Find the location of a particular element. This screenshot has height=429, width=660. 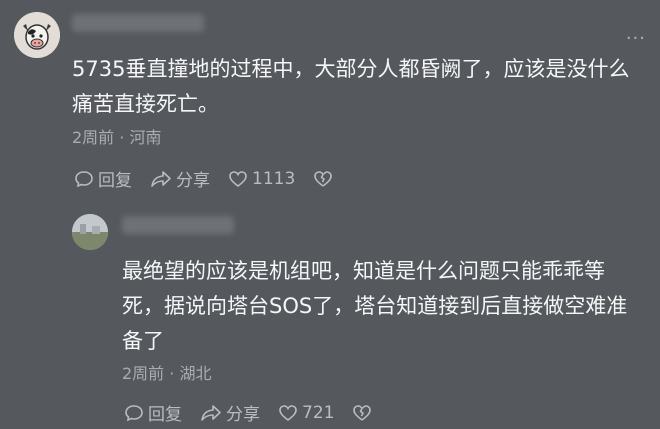

more-options-icon: ··· is located at coordinates (636, 38).